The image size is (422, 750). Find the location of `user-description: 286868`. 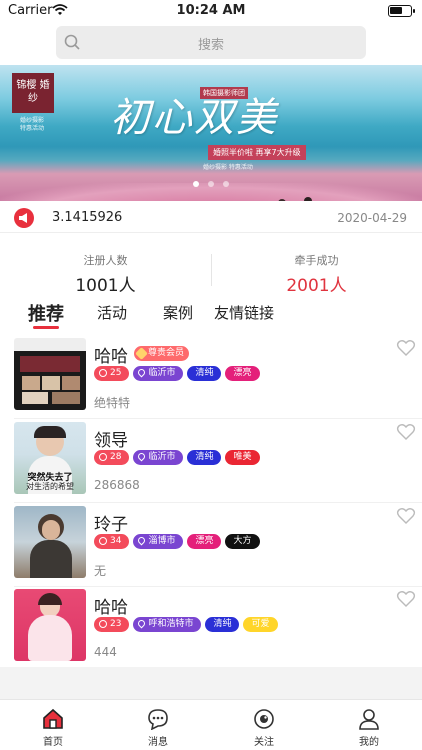

user-description: 286868 is located at coordinates (117, 485).